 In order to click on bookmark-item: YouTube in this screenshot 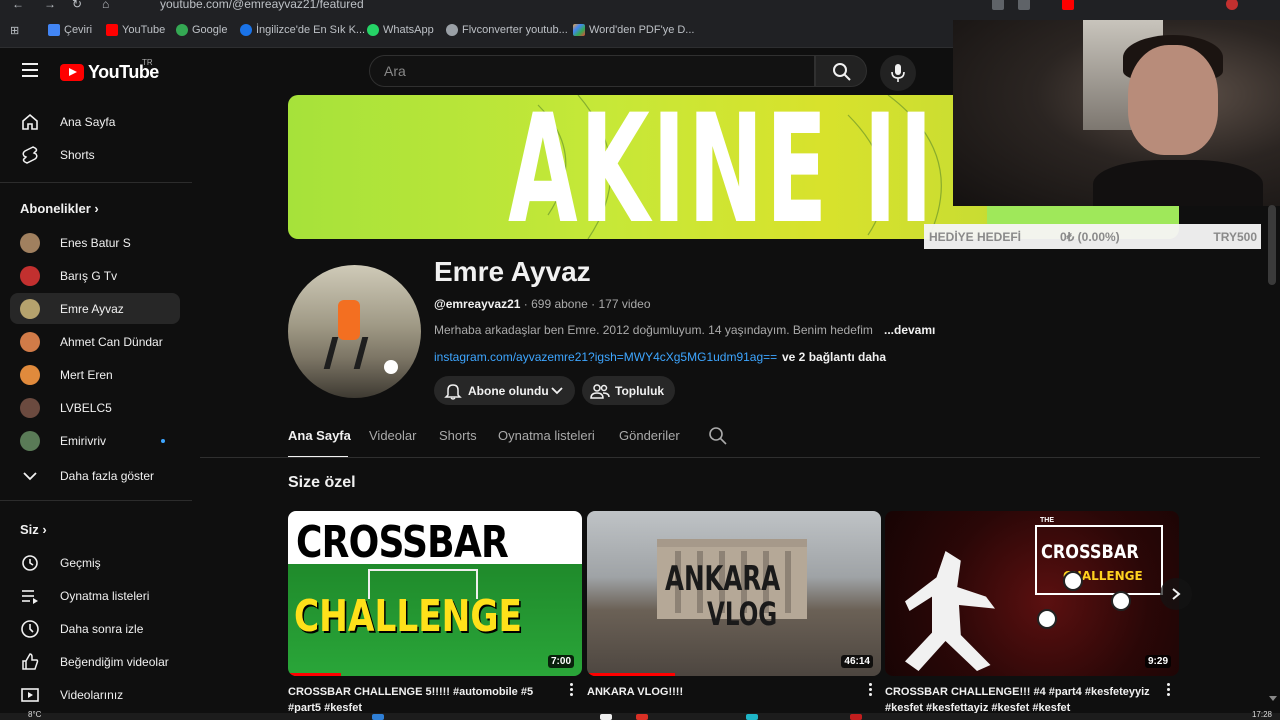, I will do `click(135, 30)`.